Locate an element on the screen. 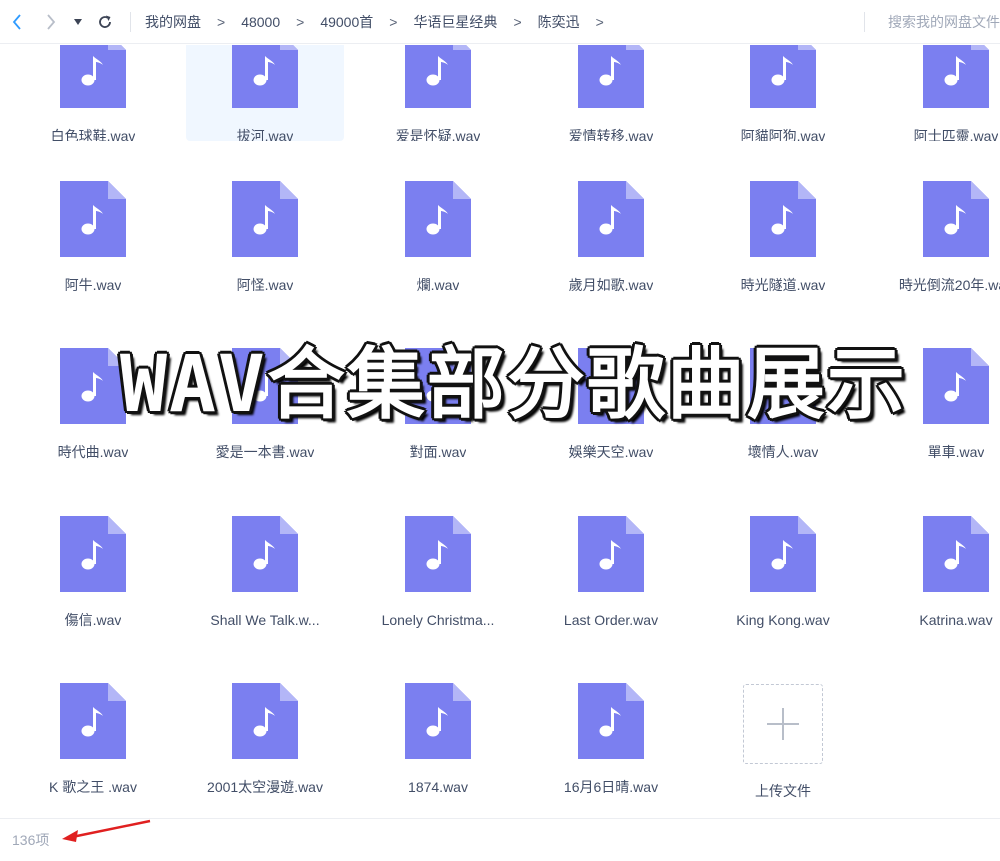 The height and width of the screenshot is (861, 1000). file-tile: 時光倒流20年.wav is located at coordinates (938, 241).